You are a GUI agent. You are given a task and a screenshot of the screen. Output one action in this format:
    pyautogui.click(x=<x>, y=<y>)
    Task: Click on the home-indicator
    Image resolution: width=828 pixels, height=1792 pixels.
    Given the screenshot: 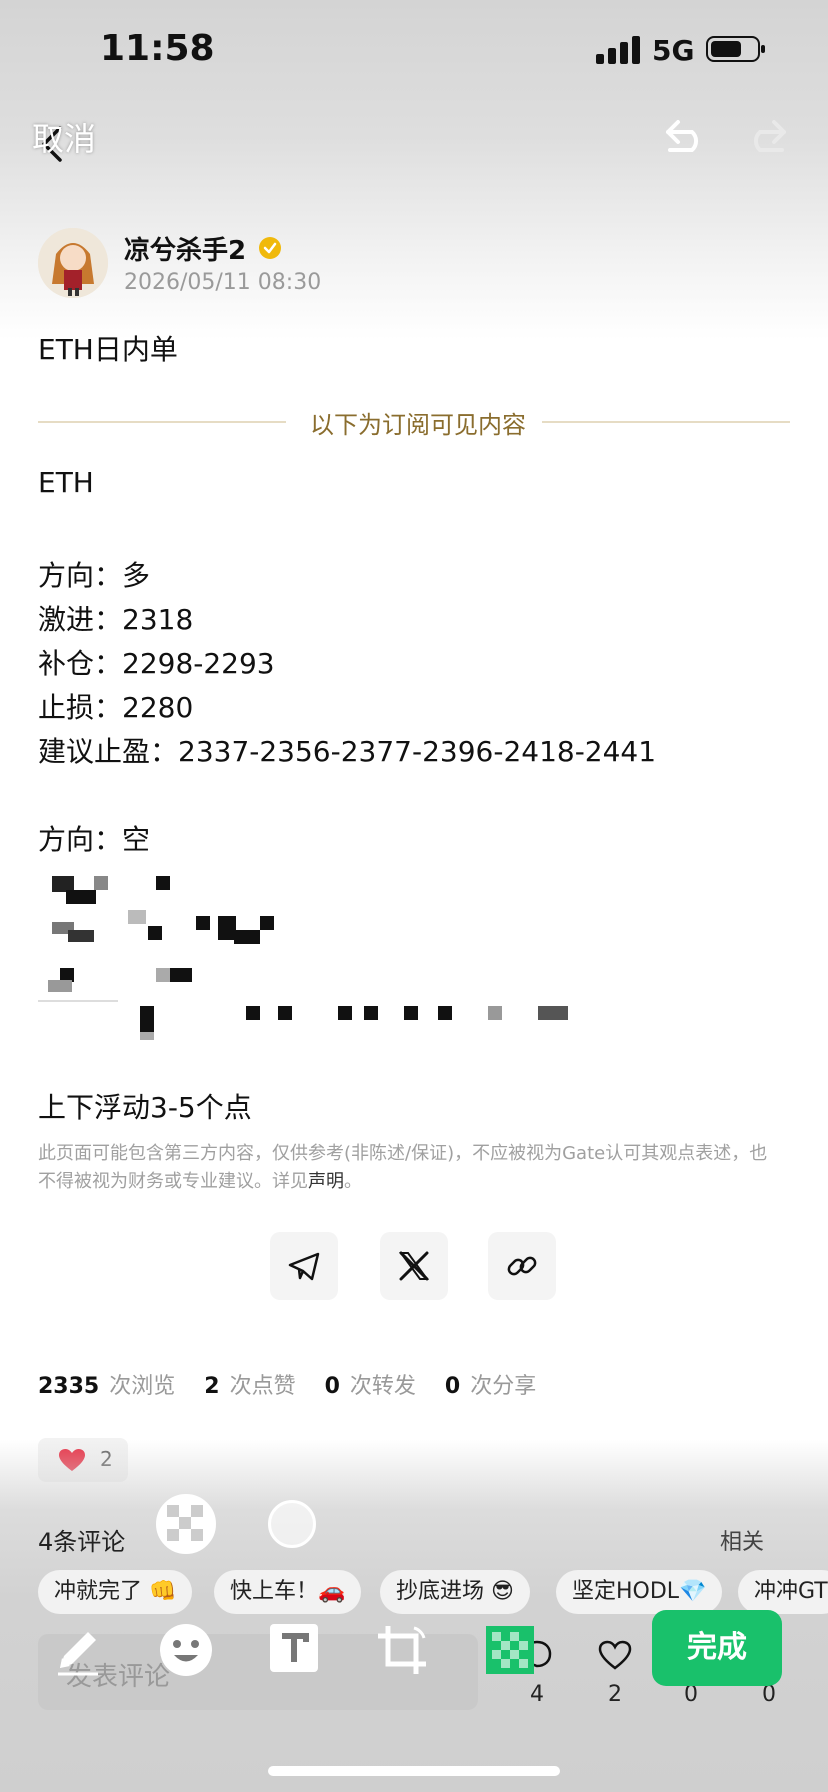 What is the action you would take?
    pyautogui.click(x=414, y=1771)
    